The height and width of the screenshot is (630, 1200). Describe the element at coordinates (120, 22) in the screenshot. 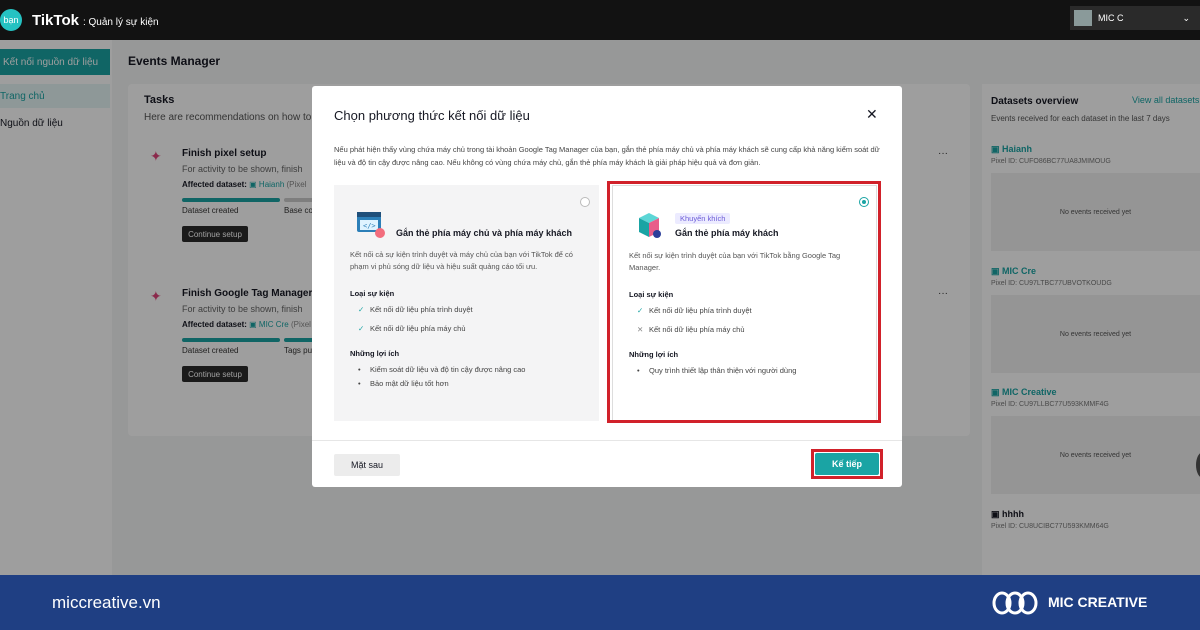

I see `brand-suffix: : Quản lý sự kiện` at that location.